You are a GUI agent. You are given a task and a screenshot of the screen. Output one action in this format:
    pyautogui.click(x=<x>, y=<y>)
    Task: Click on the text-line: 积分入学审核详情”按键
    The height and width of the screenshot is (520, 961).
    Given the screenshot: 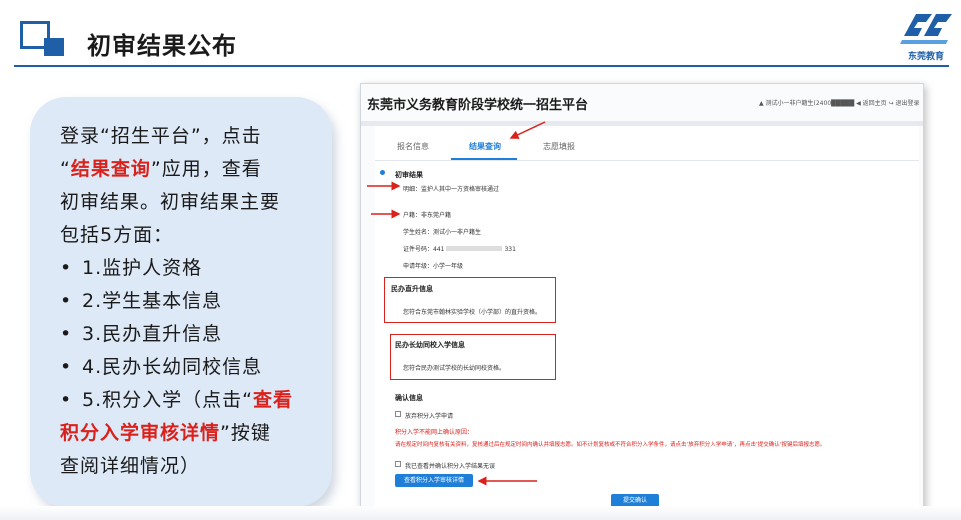 What is the action you would take?
    pyautogui.click(x=165, y=433)
    